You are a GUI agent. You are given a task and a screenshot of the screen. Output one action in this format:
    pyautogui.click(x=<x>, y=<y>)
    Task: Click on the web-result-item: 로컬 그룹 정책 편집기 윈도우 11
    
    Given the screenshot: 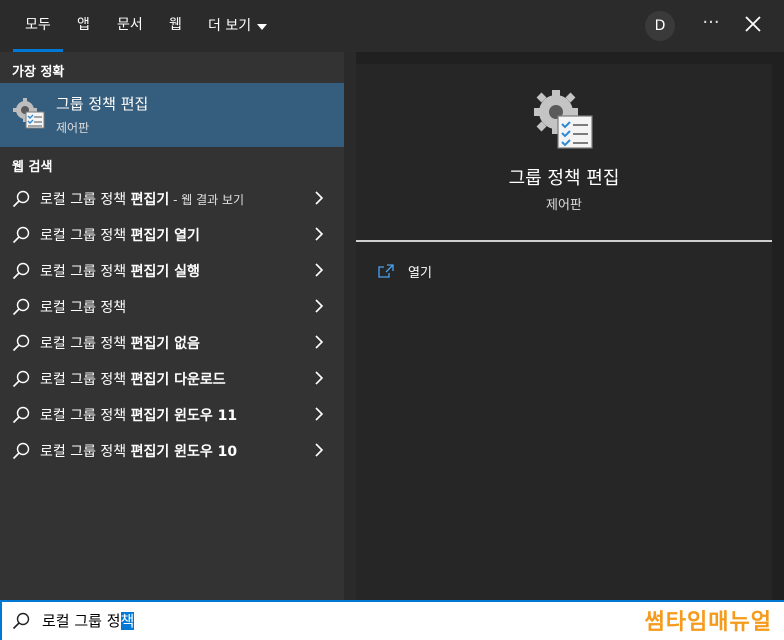 What is the action you would take?
    pyautogui.click(x=172, y=414)
    